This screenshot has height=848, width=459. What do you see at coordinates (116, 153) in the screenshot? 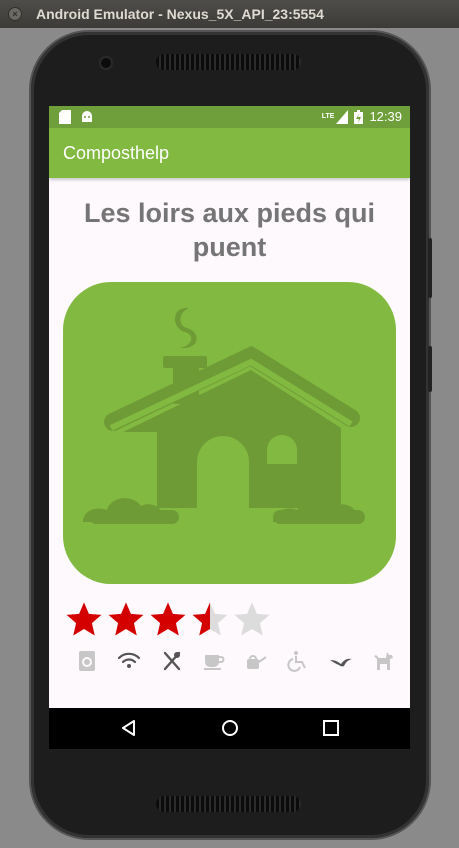
I see `app-title: Composthelp` at bounding box center [116, 153].